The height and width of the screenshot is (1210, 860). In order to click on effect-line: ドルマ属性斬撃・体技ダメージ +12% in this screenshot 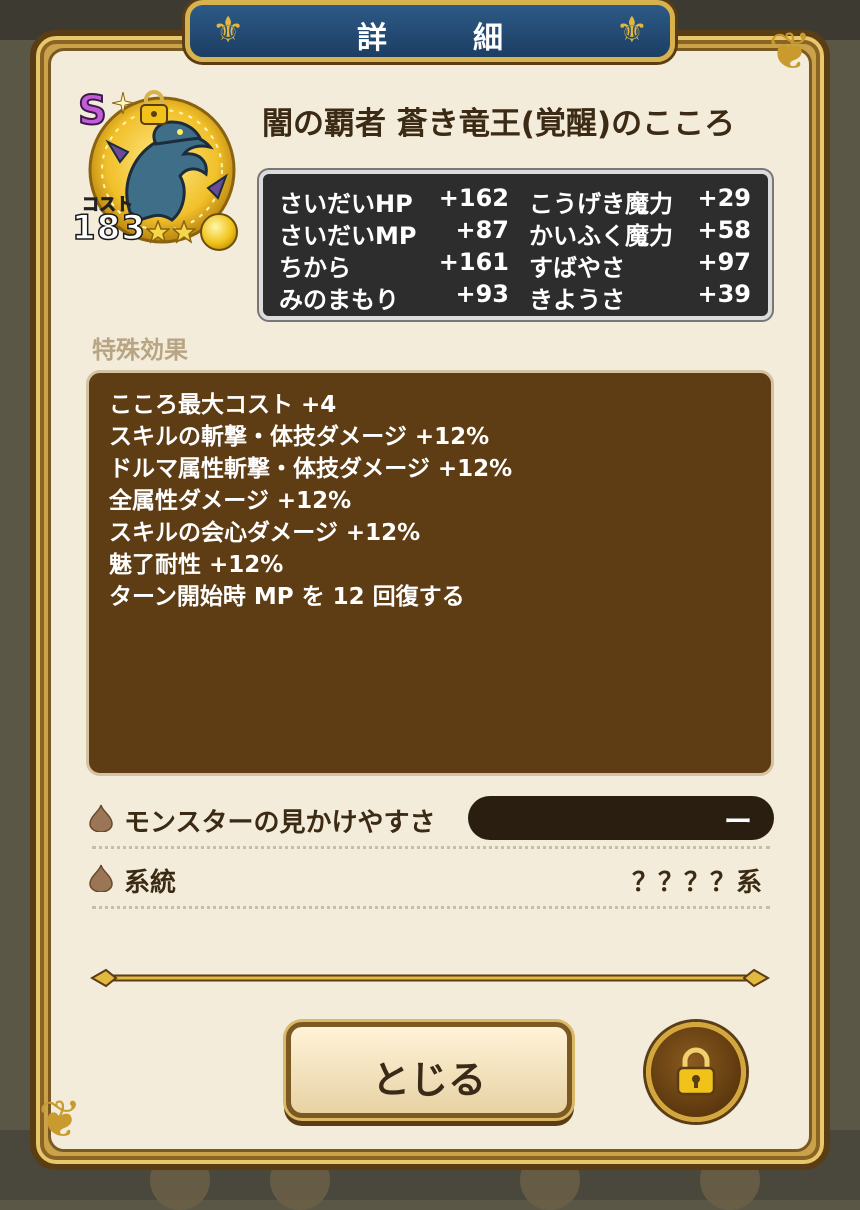, I will do `click(311, 469)`.